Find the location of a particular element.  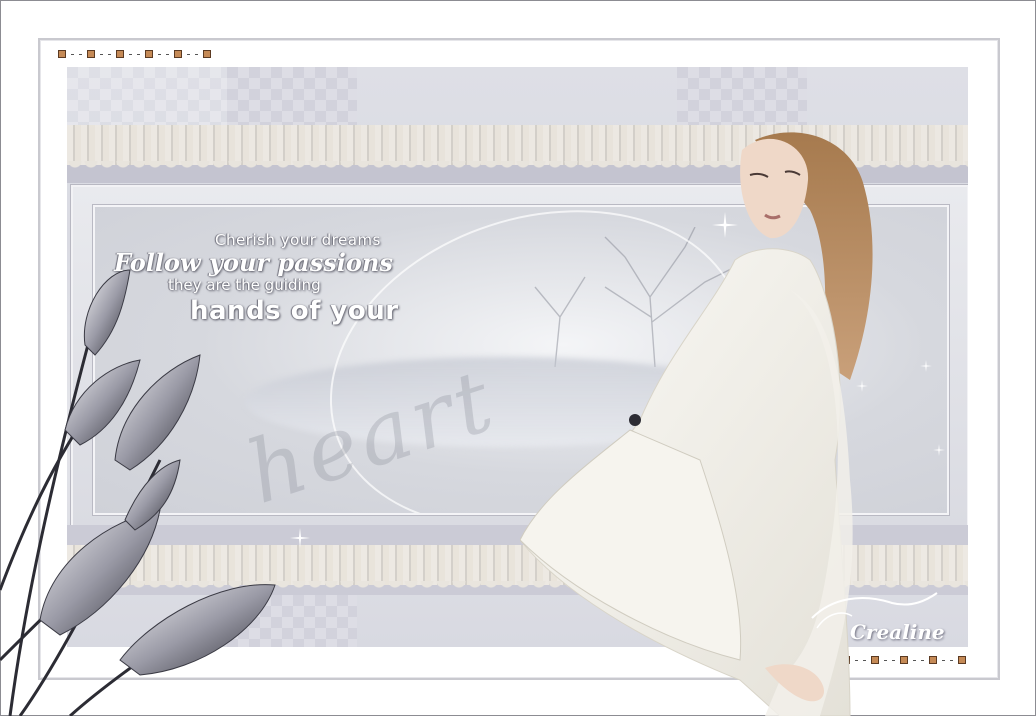

corner-dots-top is located at coordinates (134, 54).